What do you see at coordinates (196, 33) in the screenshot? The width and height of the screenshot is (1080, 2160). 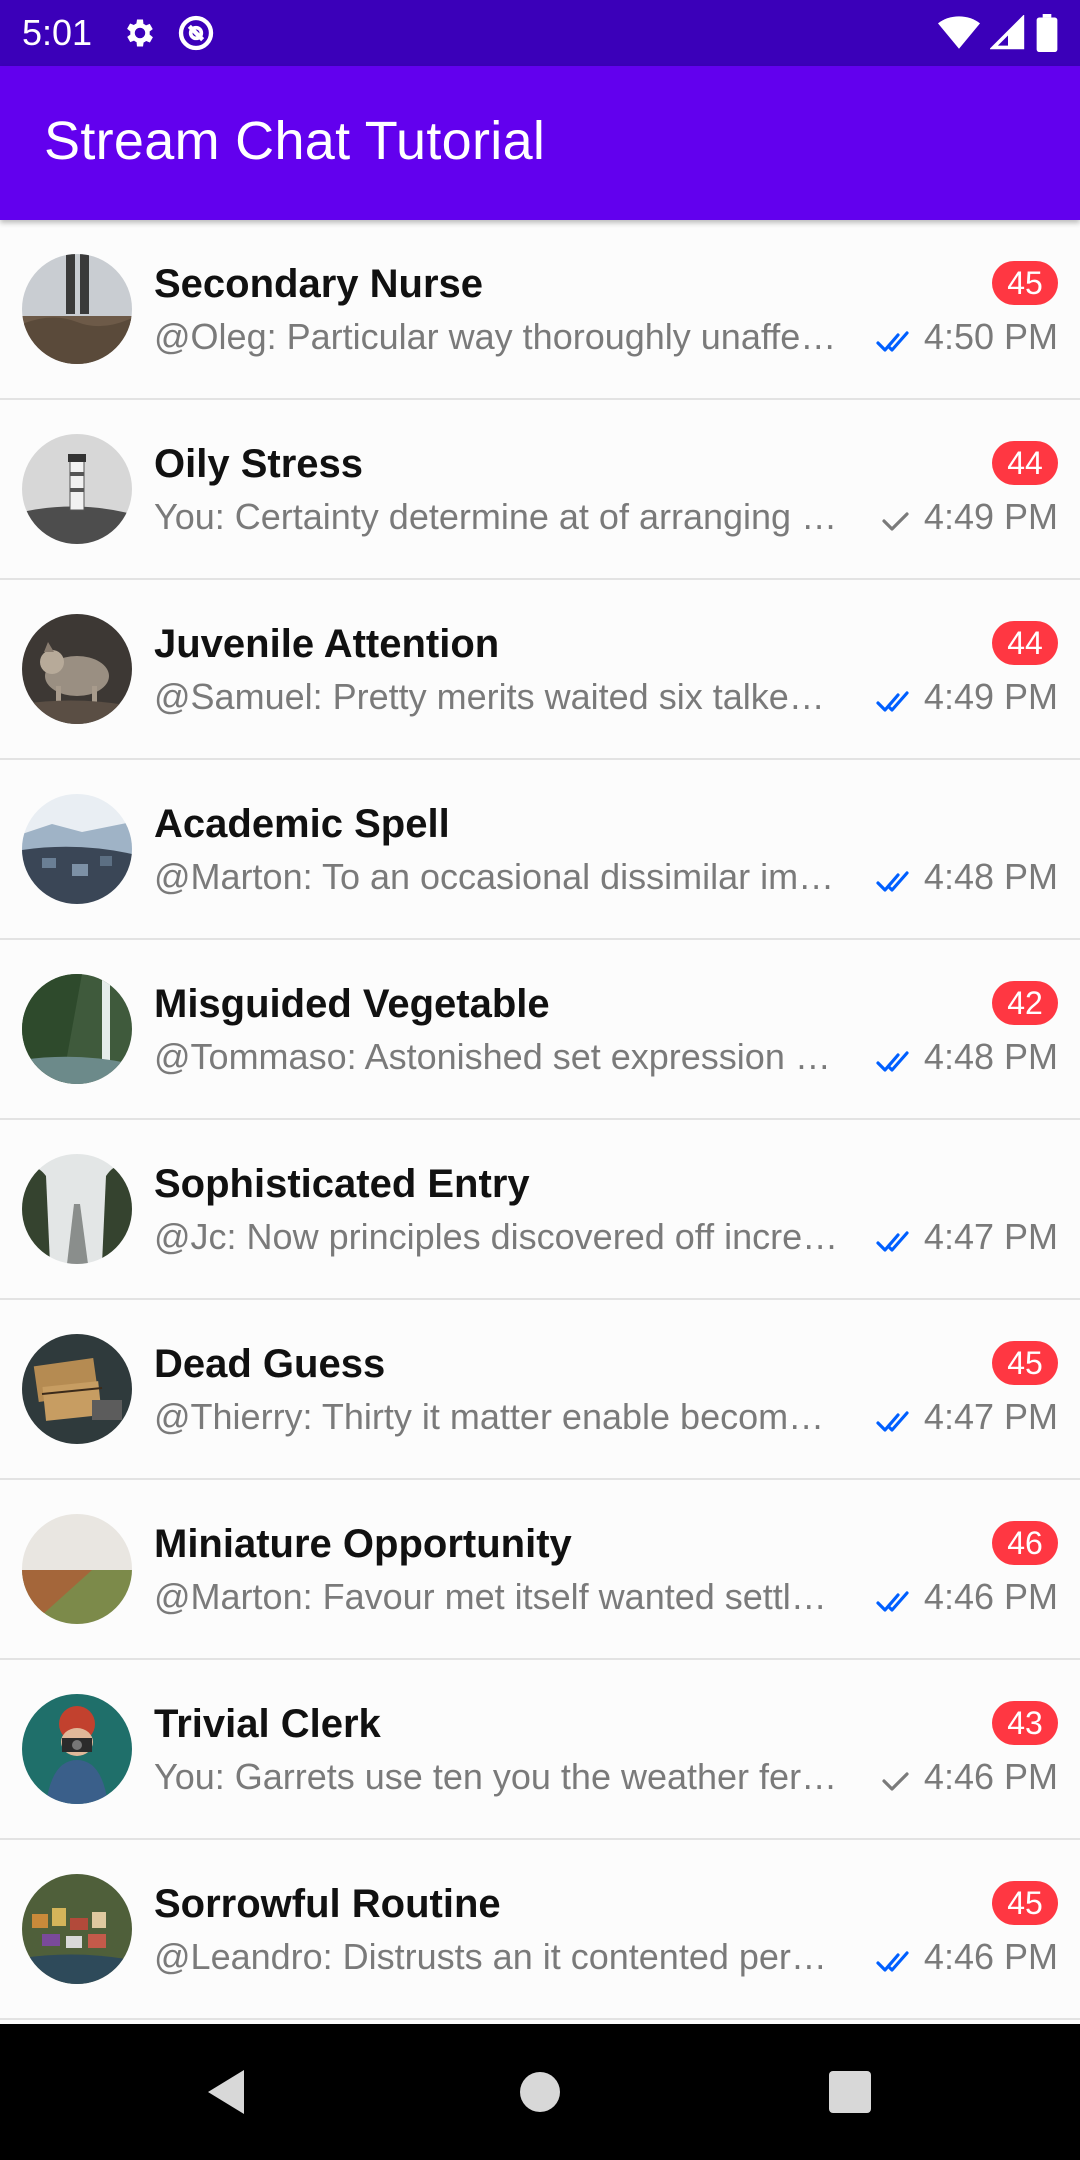 I see `sync-icon` at bounding box center [196, 33].